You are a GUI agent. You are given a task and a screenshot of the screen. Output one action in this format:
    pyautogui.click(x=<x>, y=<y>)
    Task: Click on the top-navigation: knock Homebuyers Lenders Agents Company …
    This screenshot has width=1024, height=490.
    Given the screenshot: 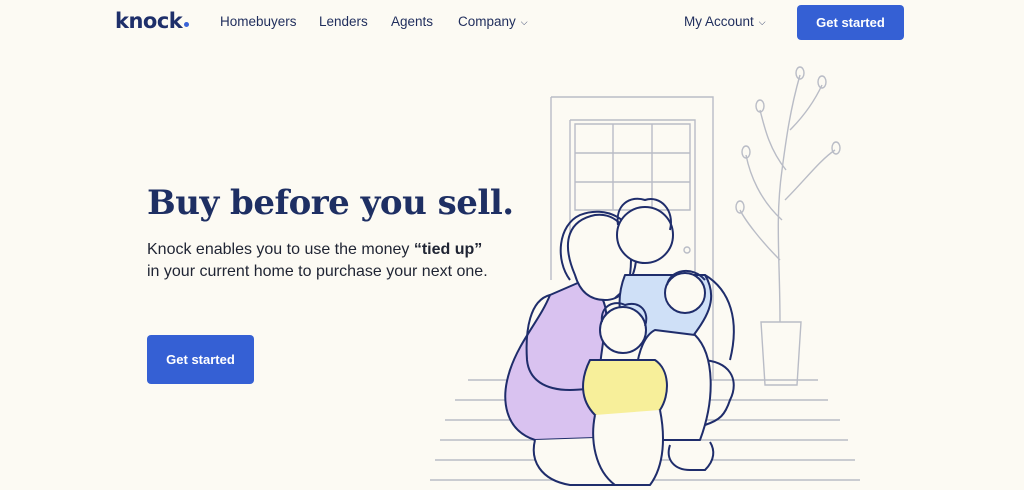 What is the action you would take?
    pyautogui.click(x=512, y=23)
    